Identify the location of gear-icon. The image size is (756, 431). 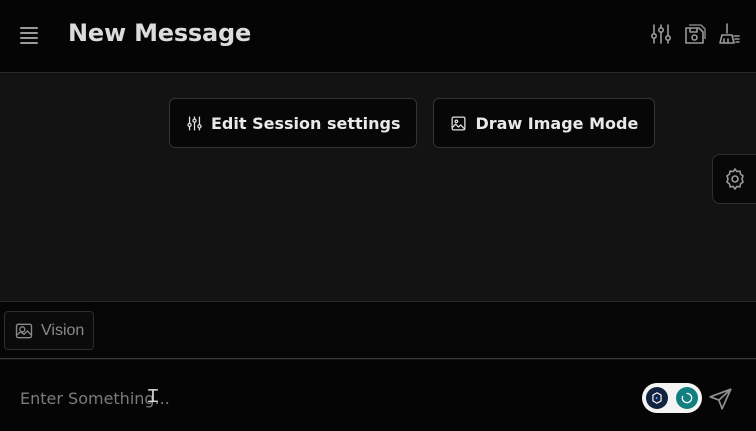
(734, 179).